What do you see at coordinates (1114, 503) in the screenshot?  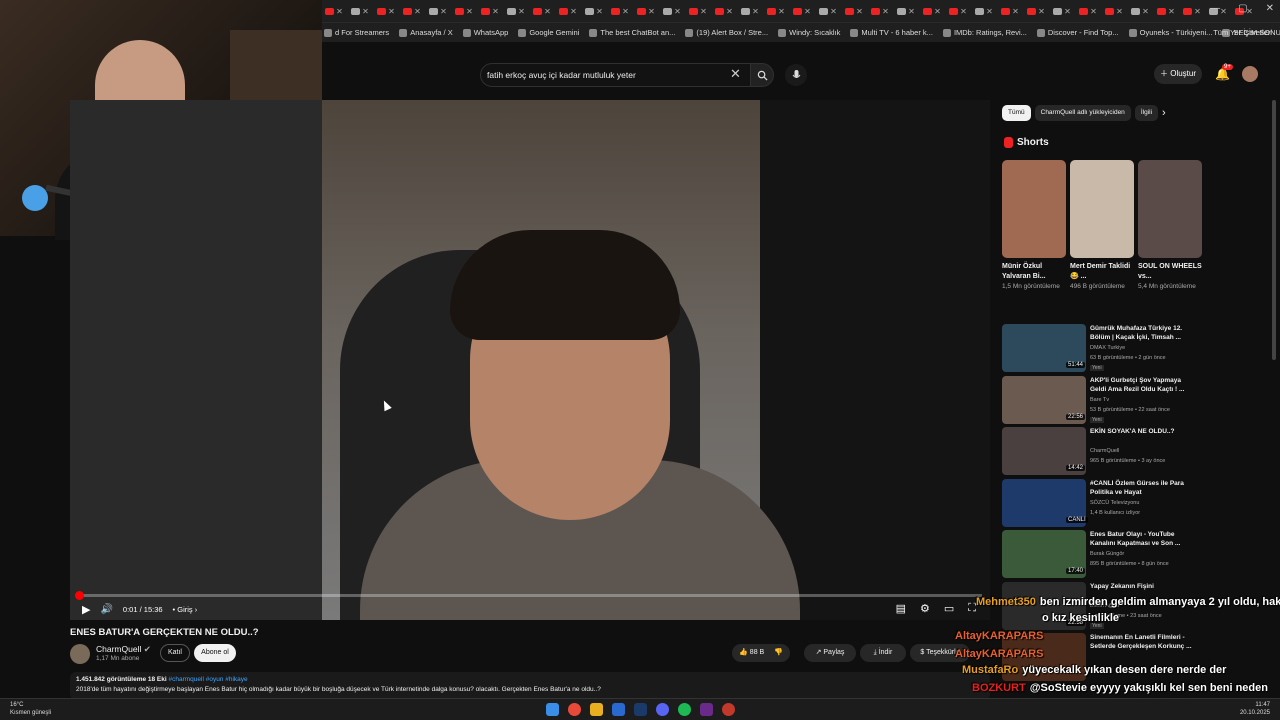 I see `channel-name: SÖZCÜ Televizyonu` at bounding box center [1114, 503].